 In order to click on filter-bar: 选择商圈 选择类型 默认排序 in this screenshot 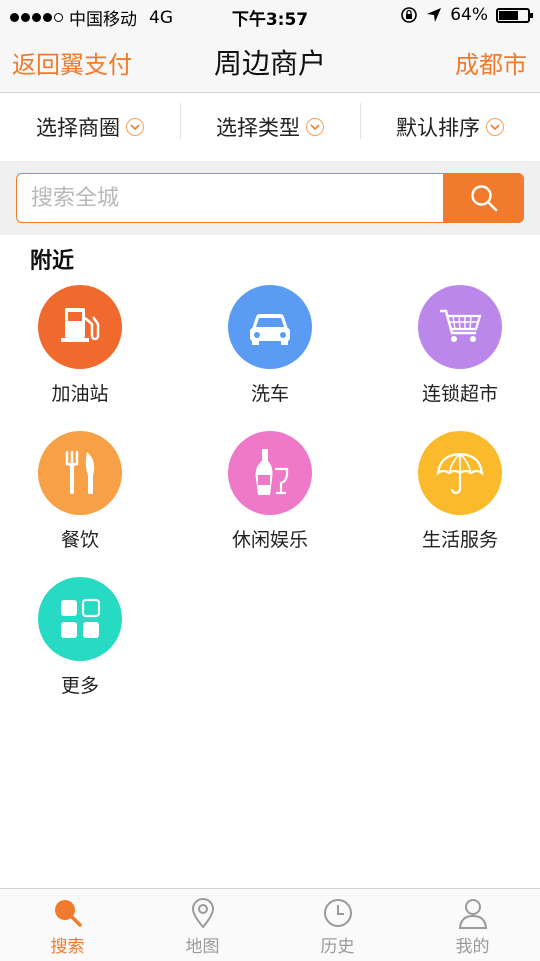, I will do `click(270, 127)`.